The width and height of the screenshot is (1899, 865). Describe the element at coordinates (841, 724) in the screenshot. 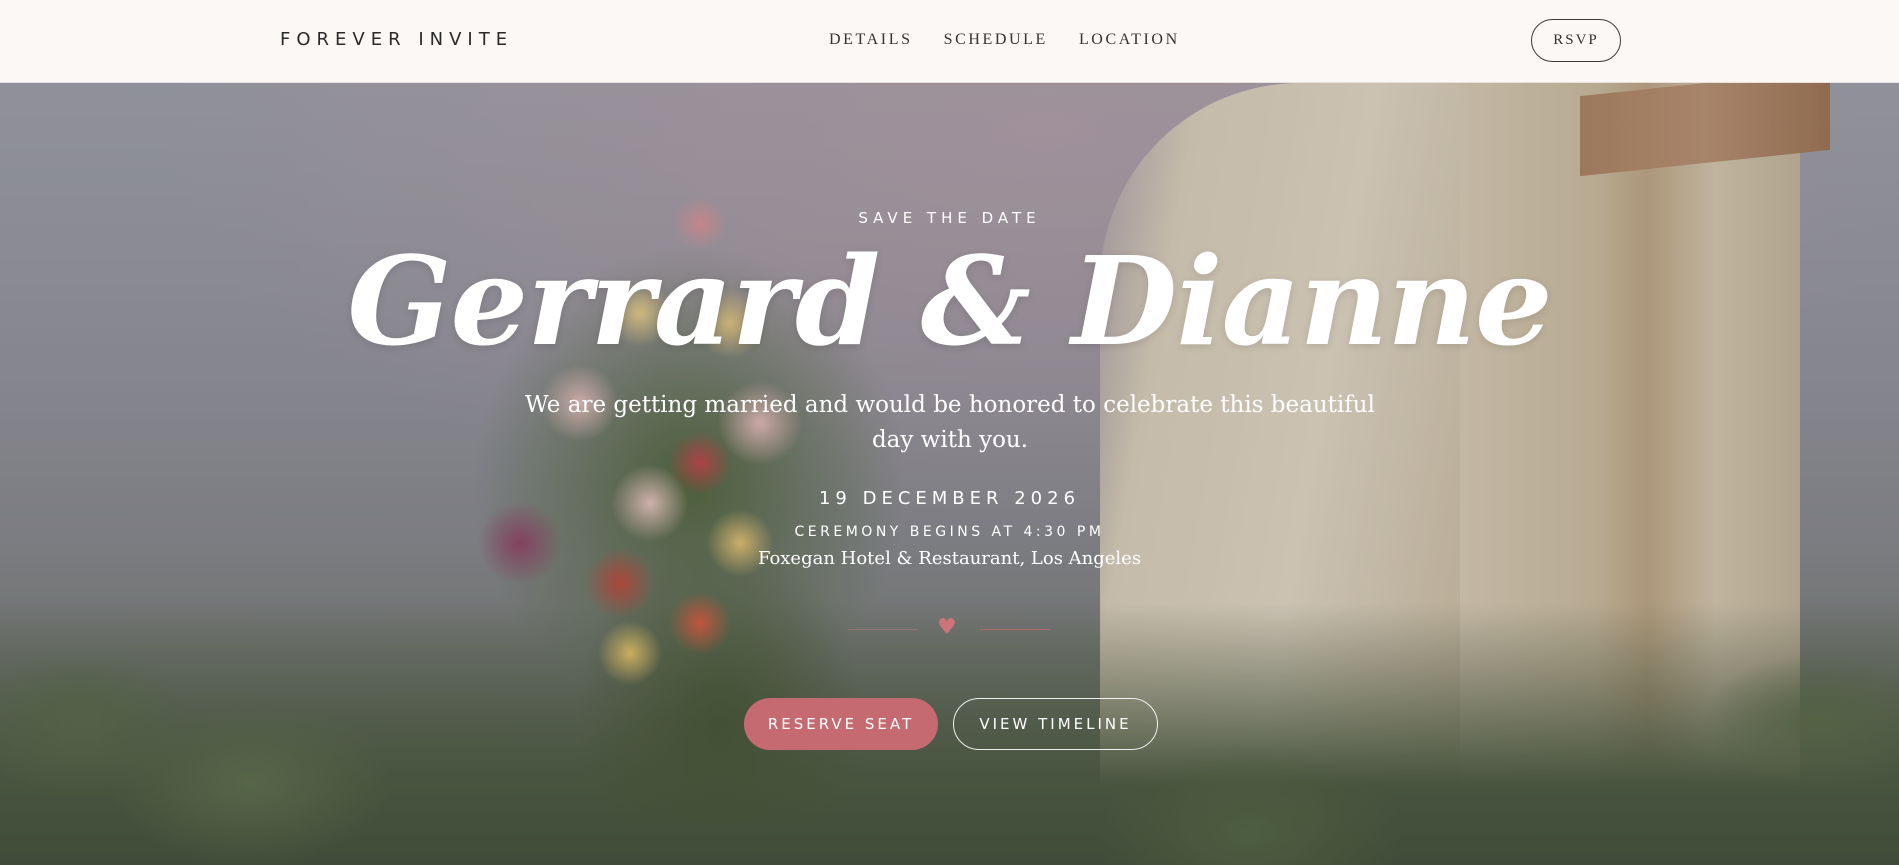

I see `reserve-seat-button: RESERVE SEAT` at that location.